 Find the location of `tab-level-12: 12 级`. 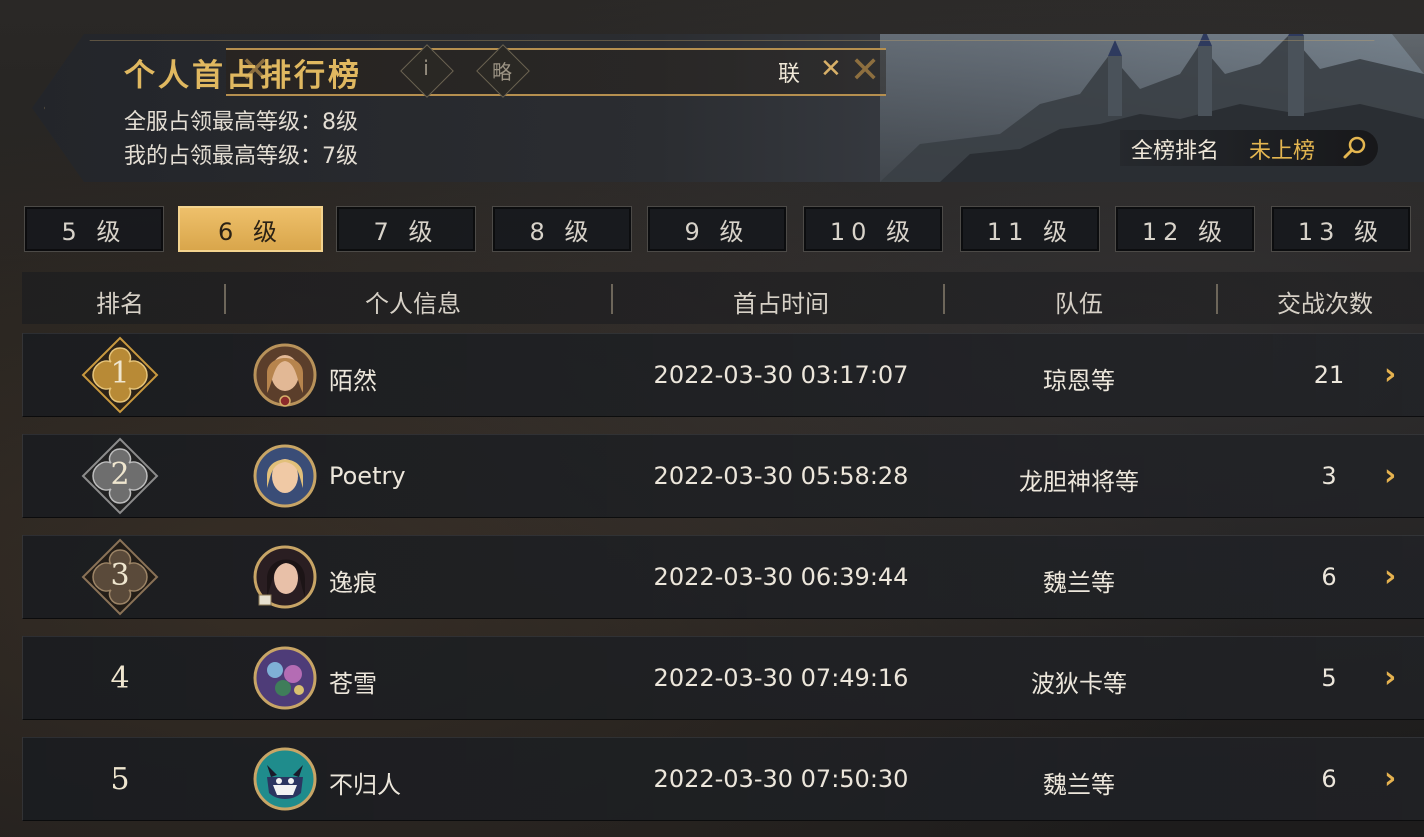

tab-level-12: 12 级 is located at coordinates (1185, 229).